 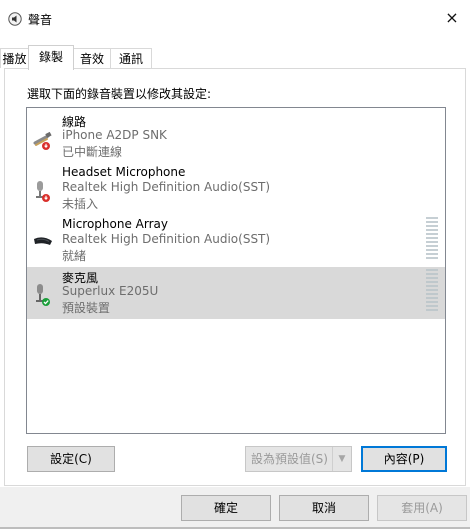 What do you see at coordinates (324, 508) in the screenshot?
I see `cancel-button: 取消` at bounding box center [324, 508].